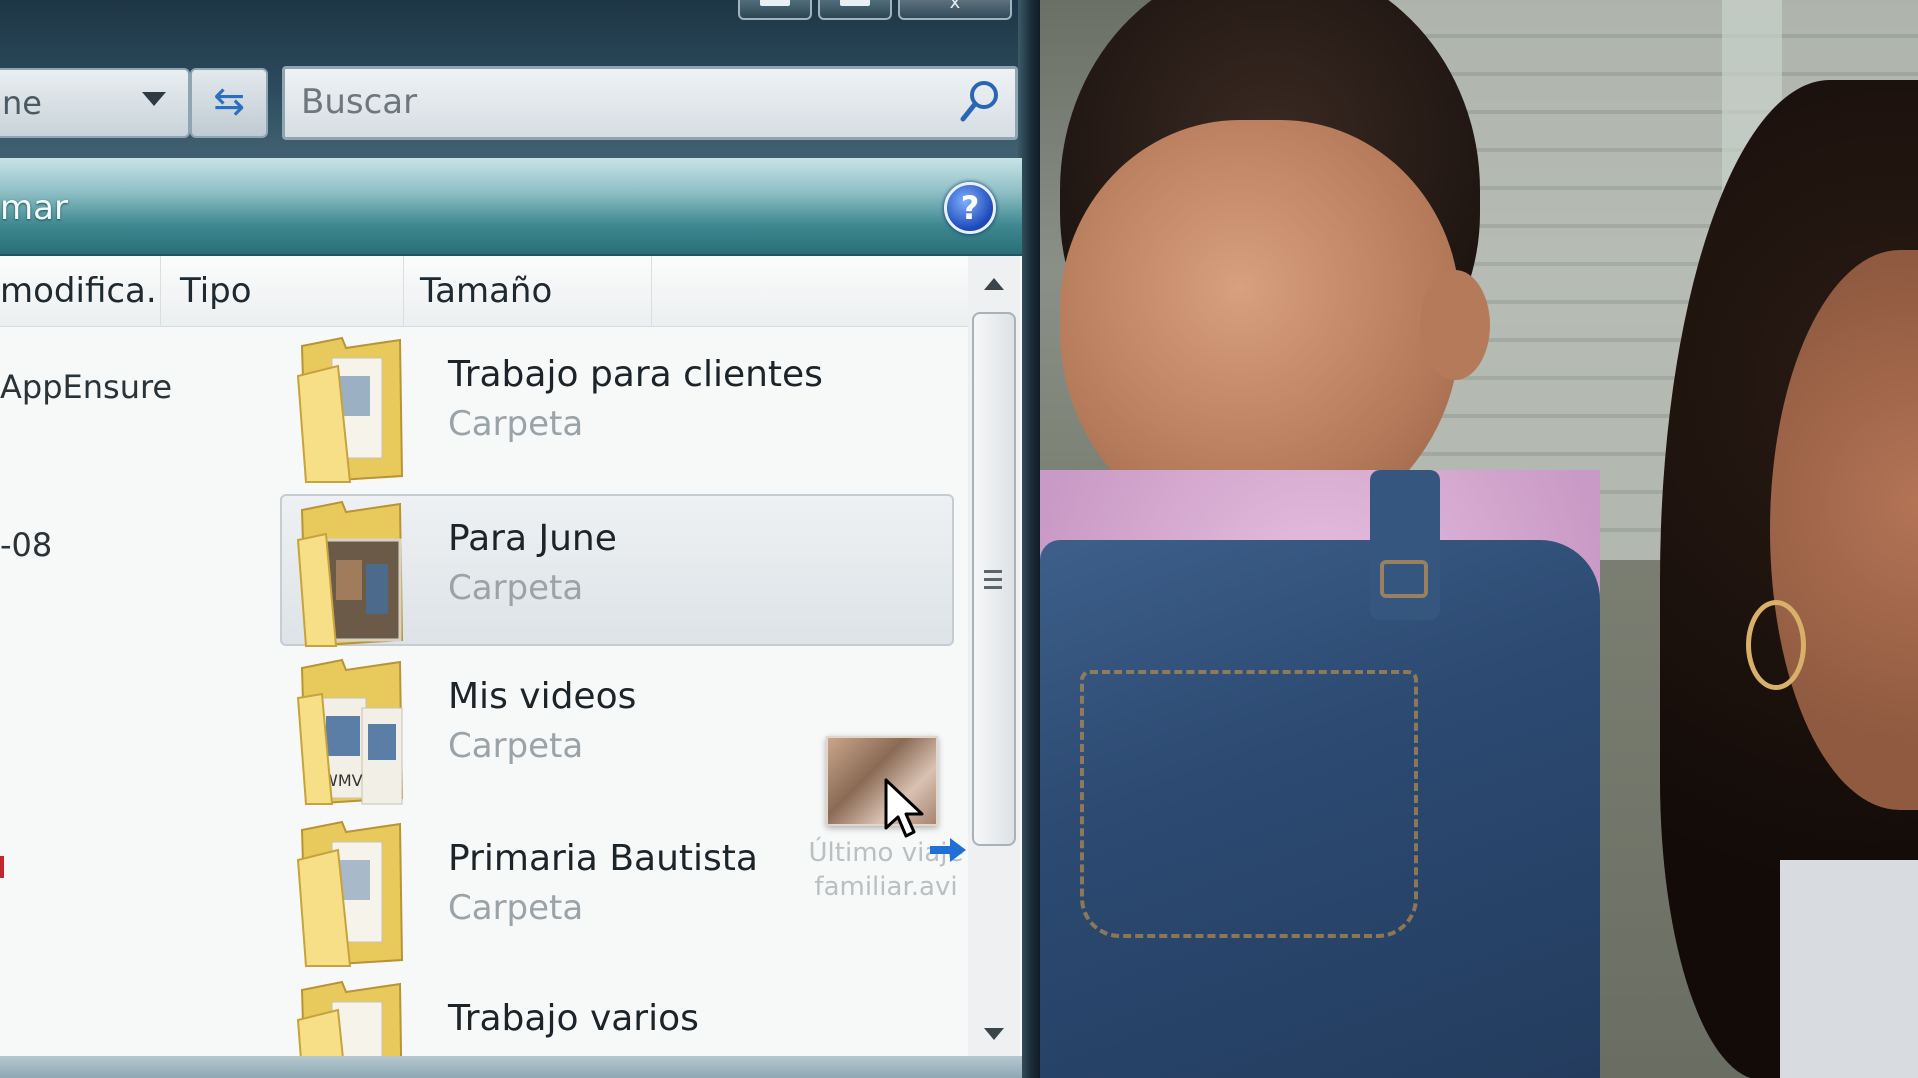 Image resolution: width=1918 pixels, height=1078 pixels. I want to click on column-header-type: Tipo, so click(283, 291).